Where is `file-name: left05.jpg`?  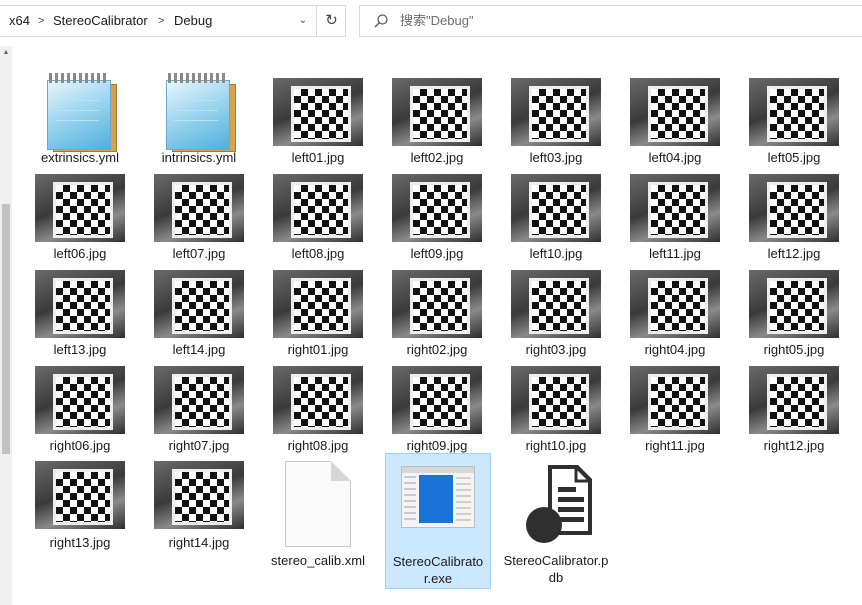 file-name: left05.jpg is located at coordinates (794, 157).